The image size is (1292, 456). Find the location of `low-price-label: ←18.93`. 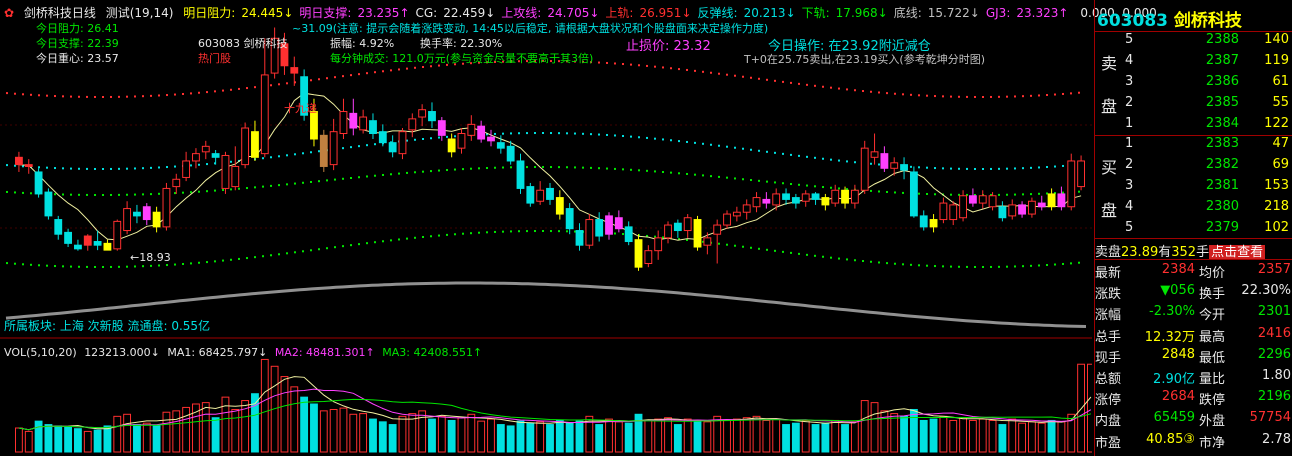

low-price-label: ←18.93 is located at coordinates (150, 257).